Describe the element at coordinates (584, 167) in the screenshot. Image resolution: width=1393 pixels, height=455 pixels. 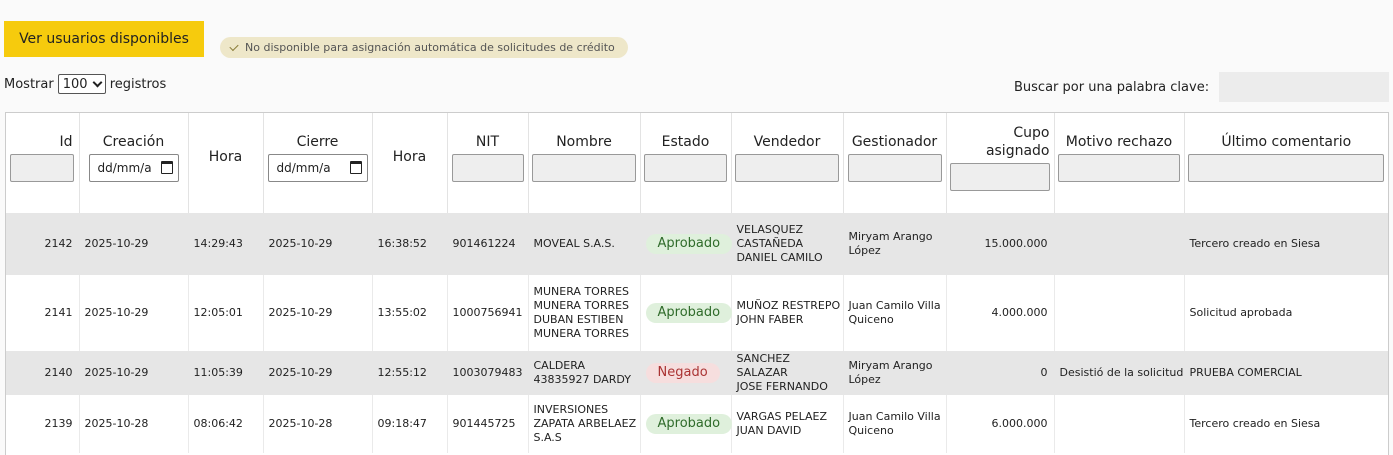
I see `filter-nombre-input` at that location.